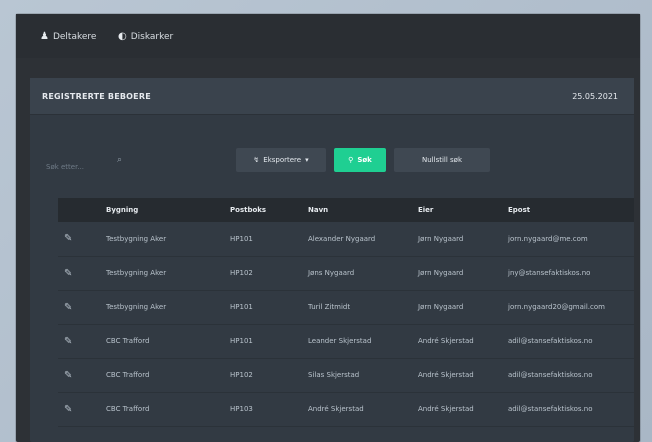  What do you see at coordinates (332, 96) in the screenshot?
I see `panel-header: REGISTRERTE BEBOERE 25.05.2021` at bounding box center [332, 96].